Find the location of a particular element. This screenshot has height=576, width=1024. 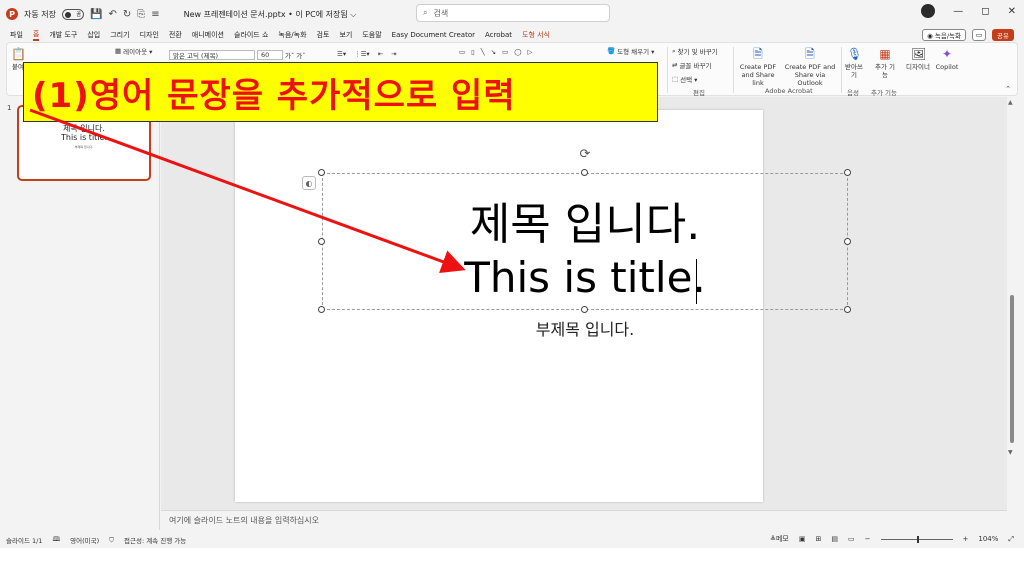

resize-handle-sw is located at coordinates (321, 309).